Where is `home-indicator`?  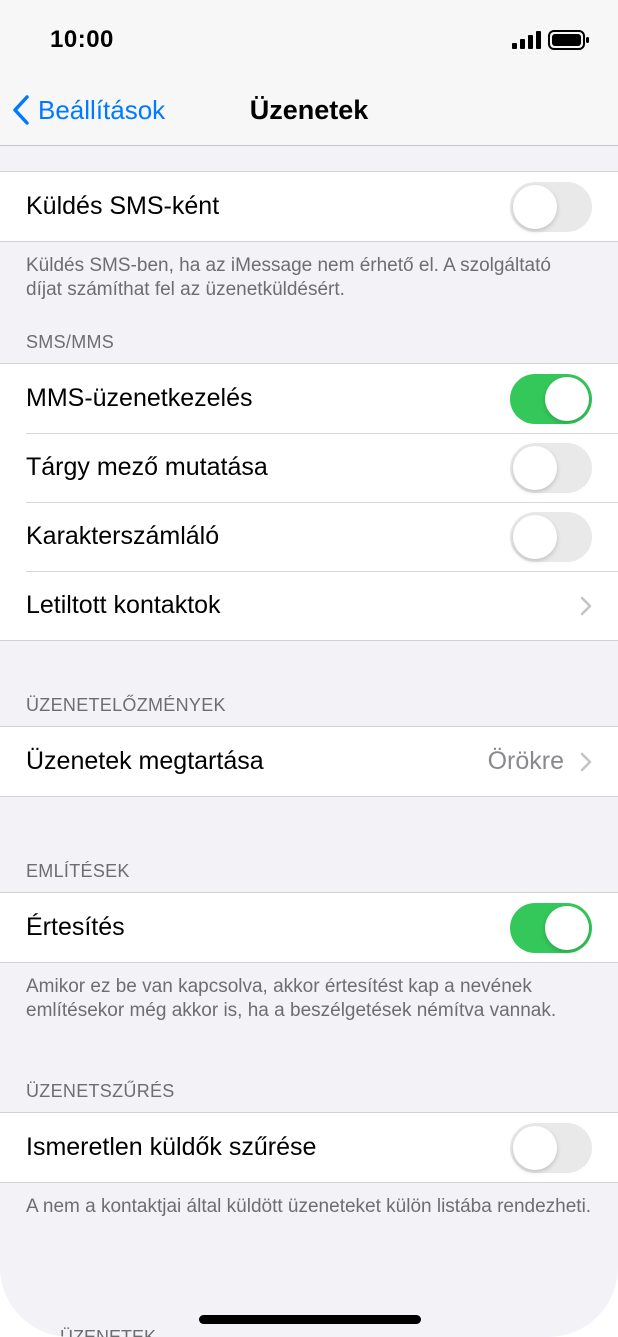
home-indicator is located at coordinates (310, 1319).